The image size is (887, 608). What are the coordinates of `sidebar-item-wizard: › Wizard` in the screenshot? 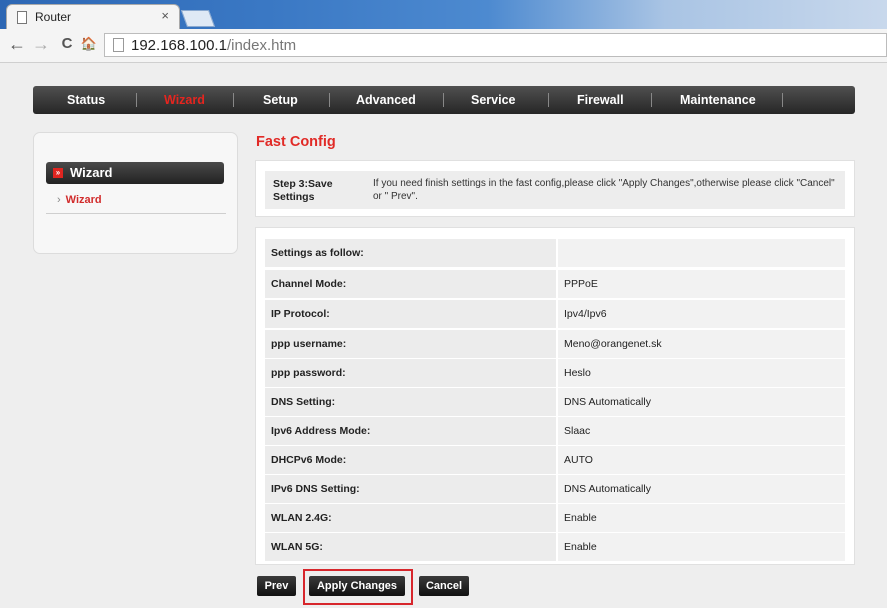 It's located at (79, 200).